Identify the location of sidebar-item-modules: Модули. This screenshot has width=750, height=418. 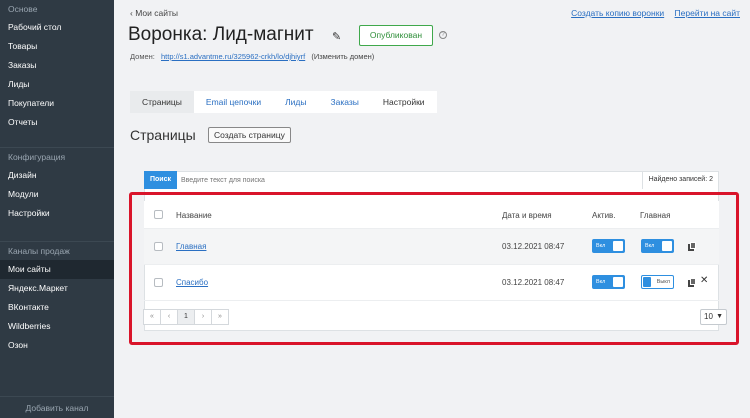
(57, 194).